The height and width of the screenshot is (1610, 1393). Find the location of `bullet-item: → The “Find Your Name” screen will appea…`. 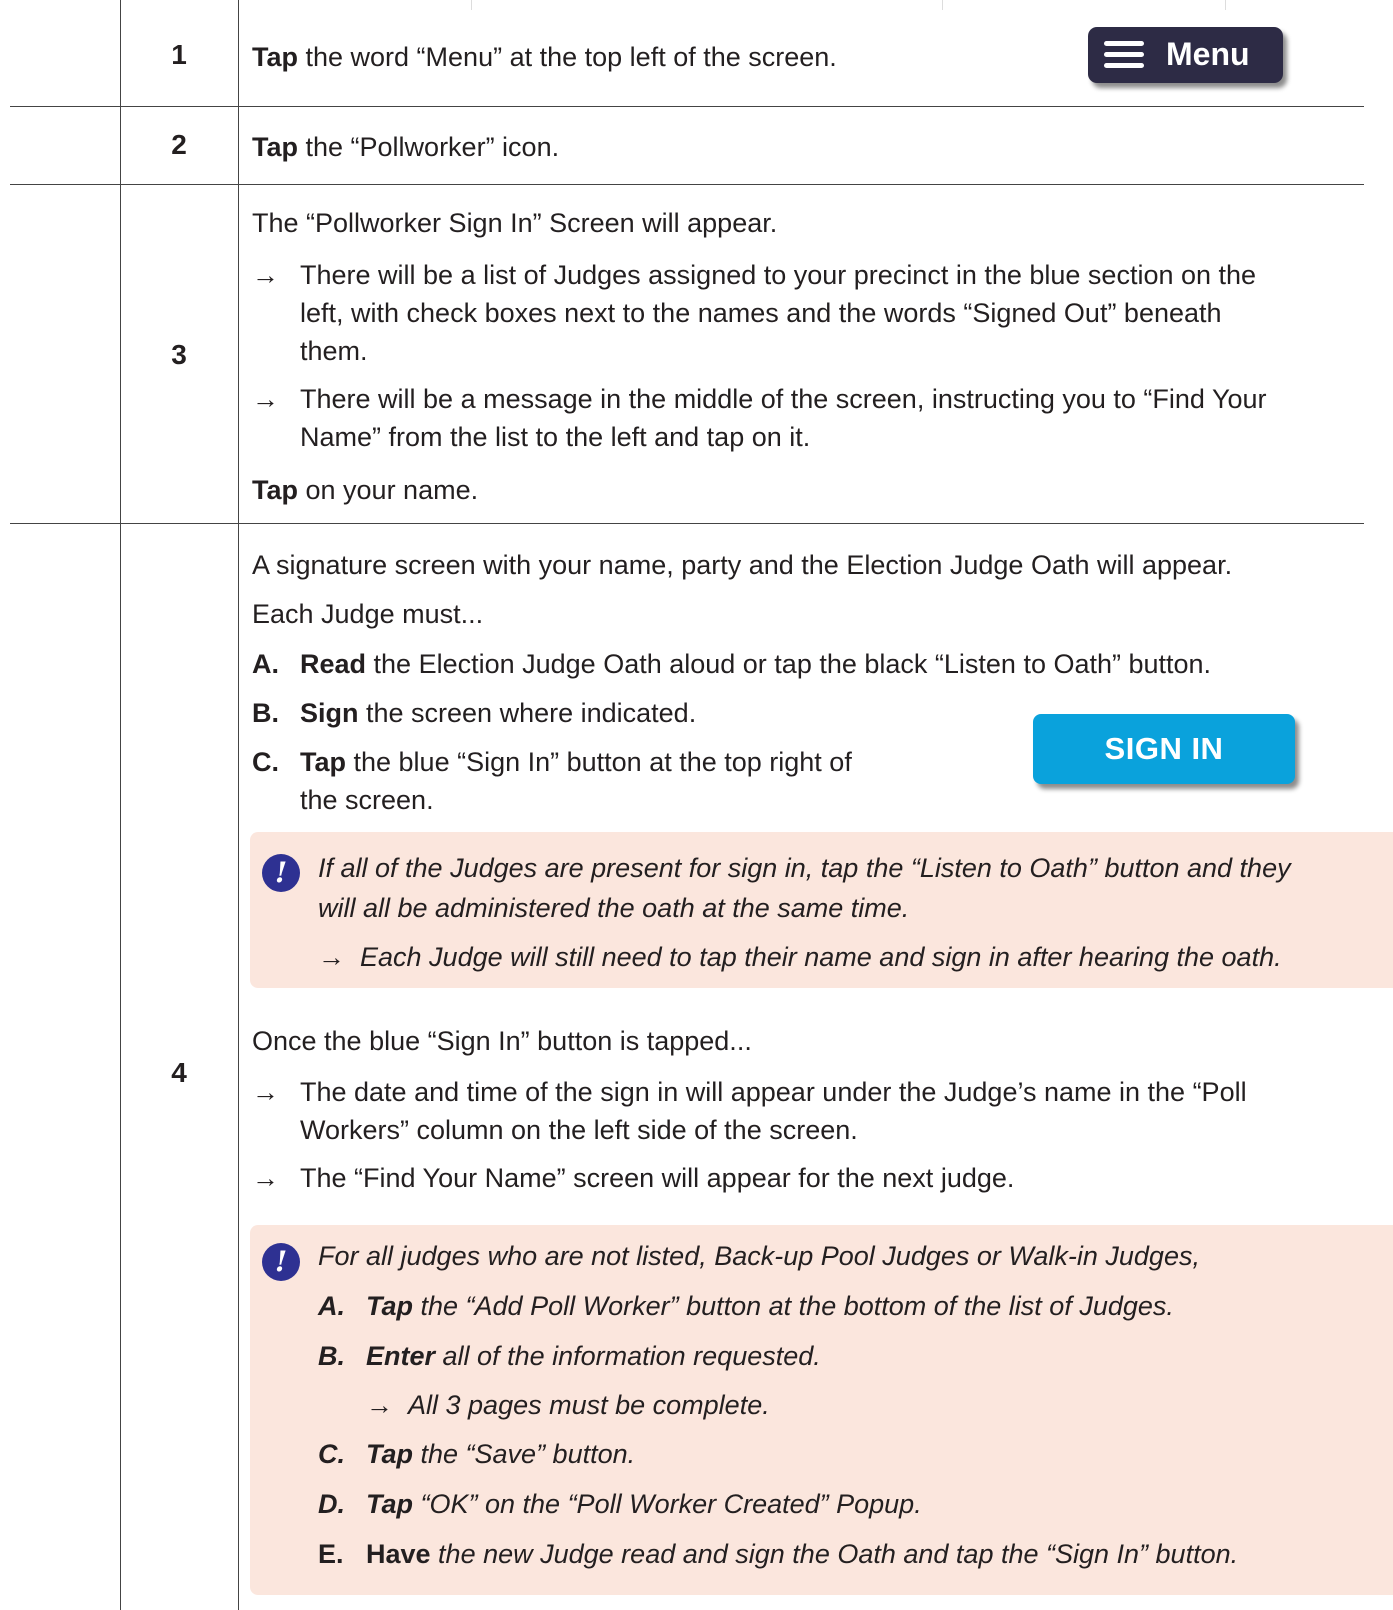

bullet-item: → The “Find Your Name” screen will appea… is located at coordinates (633, 1178).